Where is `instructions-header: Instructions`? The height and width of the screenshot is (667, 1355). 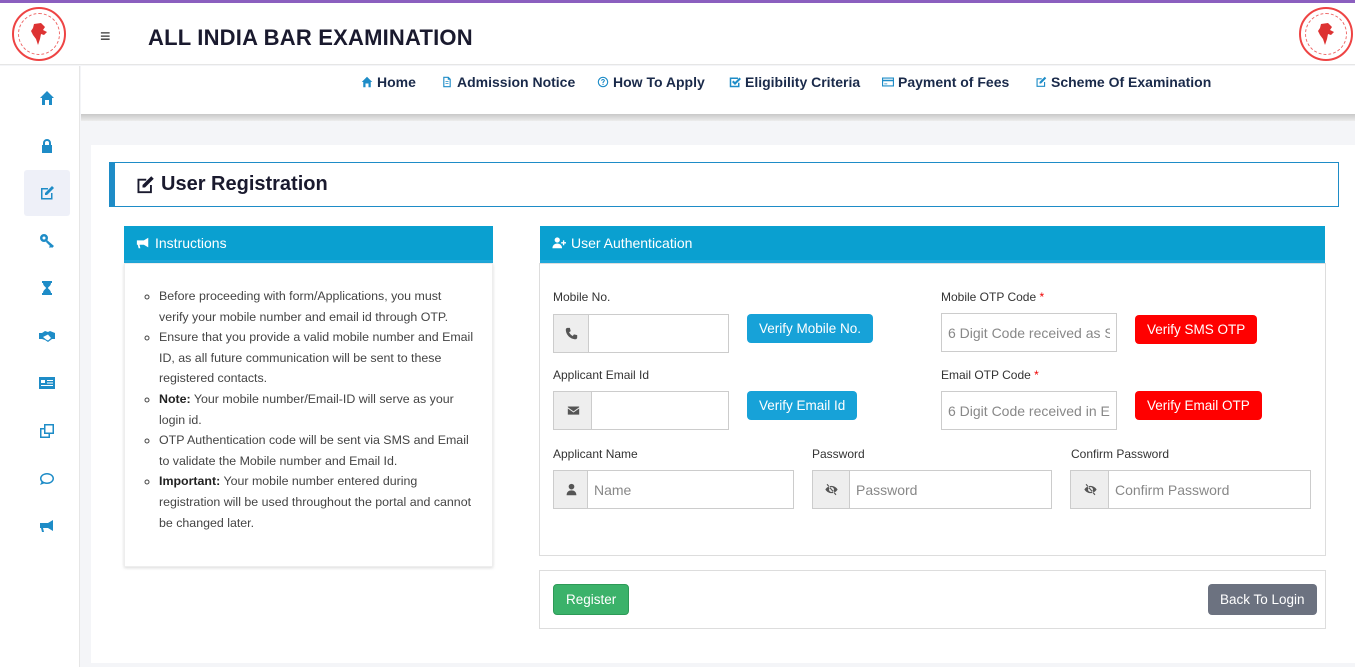 instructions-header: Instructions is located at coordinates (308, 244).